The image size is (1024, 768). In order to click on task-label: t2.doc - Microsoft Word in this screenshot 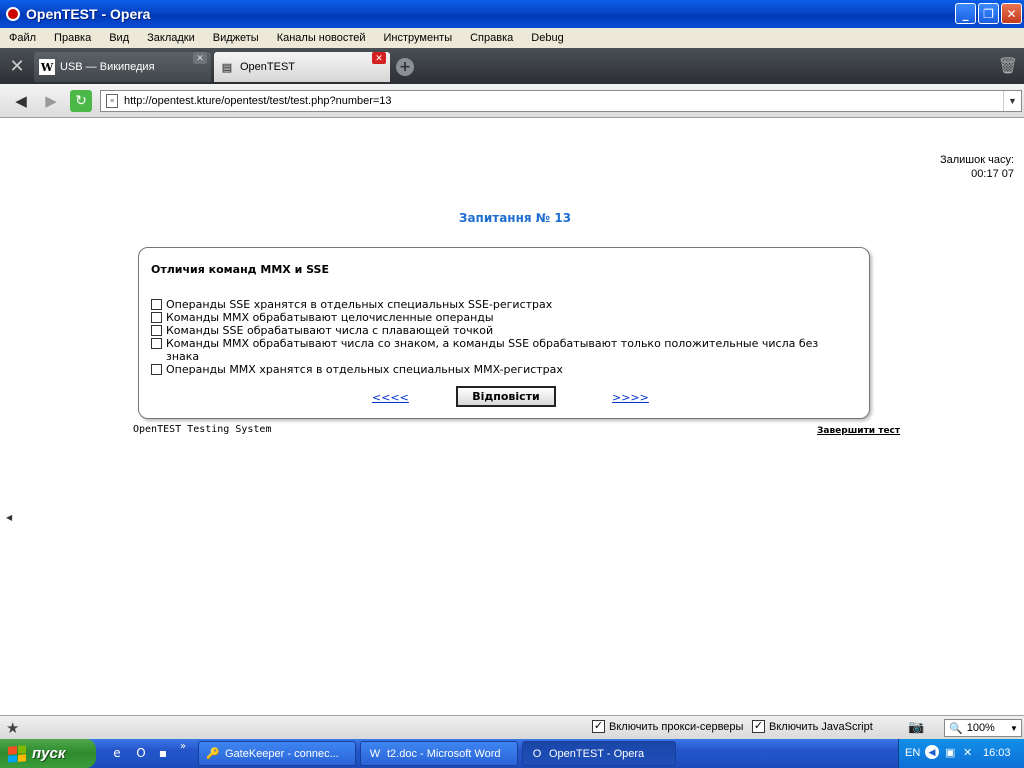, I will do `click(444, 753)`.